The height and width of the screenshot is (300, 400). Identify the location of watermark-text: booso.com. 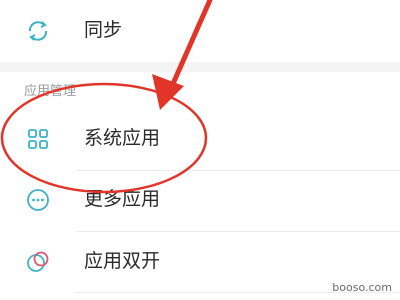
(362, 287).